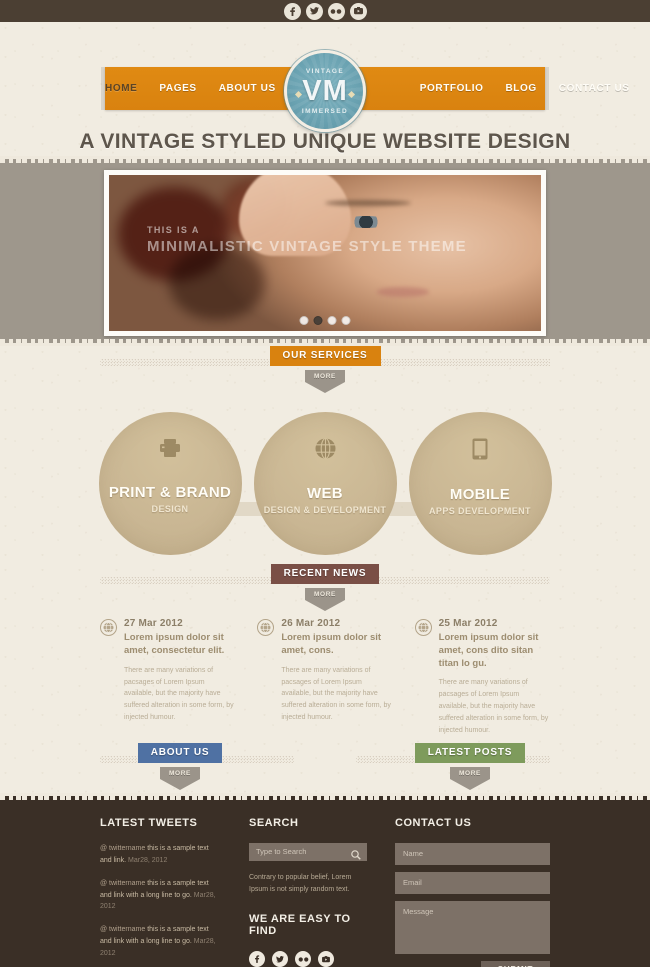 The height and width of the screenshot is (967, 650). Describe the element at coordinates (192, 580) in the screenshot. I see `hatch-line-news-left` at that location.